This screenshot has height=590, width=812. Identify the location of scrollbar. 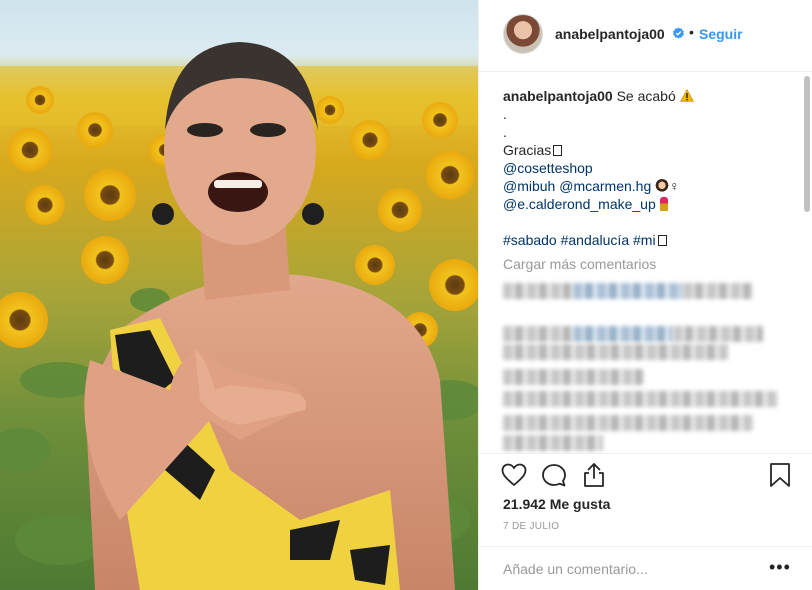
(807, 144).